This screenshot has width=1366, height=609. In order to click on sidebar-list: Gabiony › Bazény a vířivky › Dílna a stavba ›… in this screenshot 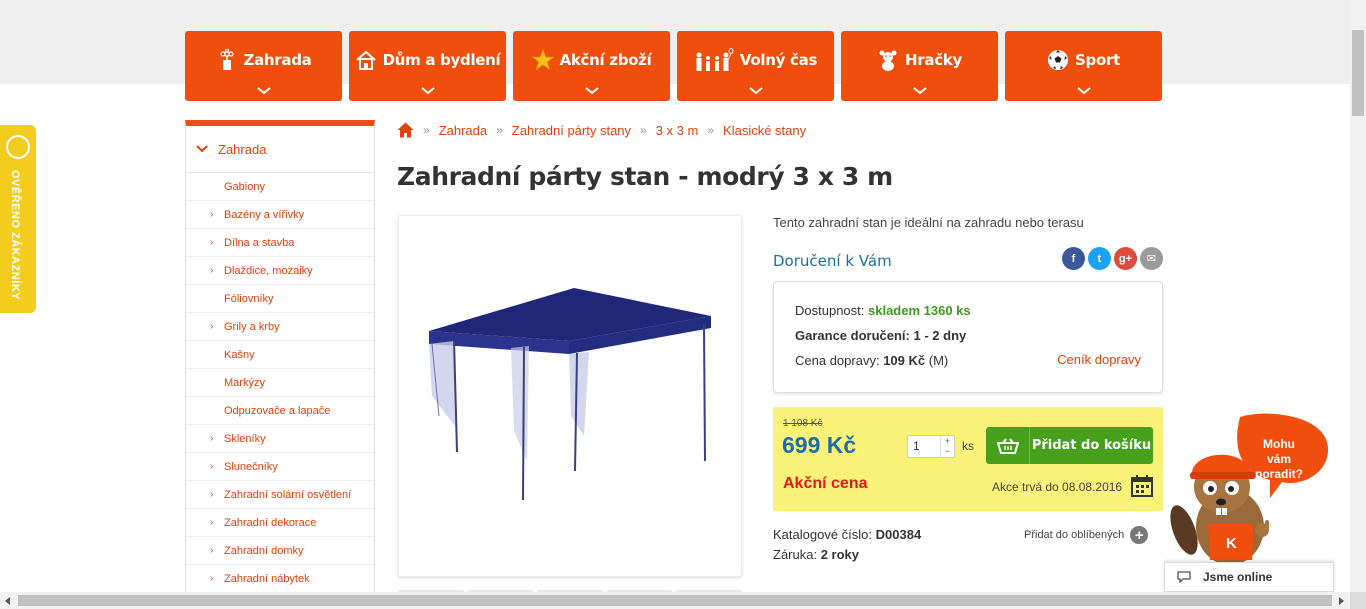, I will do `click(280, 383)`.